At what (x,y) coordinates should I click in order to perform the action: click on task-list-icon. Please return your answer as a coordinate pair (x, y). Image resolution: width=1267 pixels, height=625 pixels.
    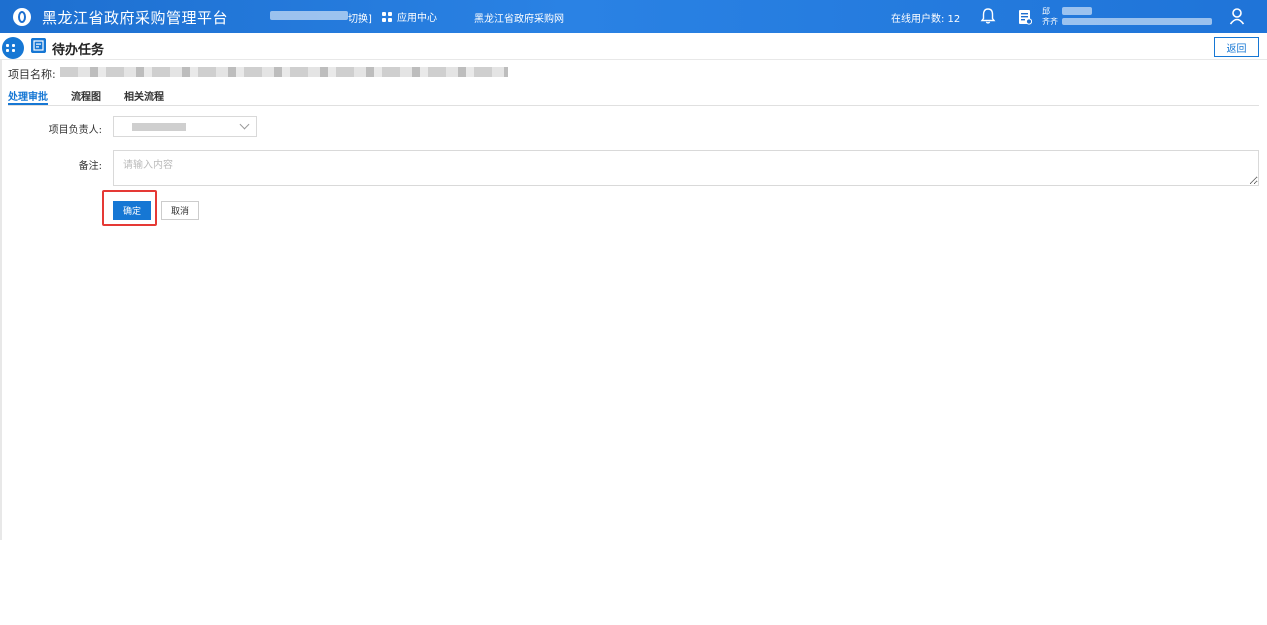
    Looking at the image, I should click on (38, 45).